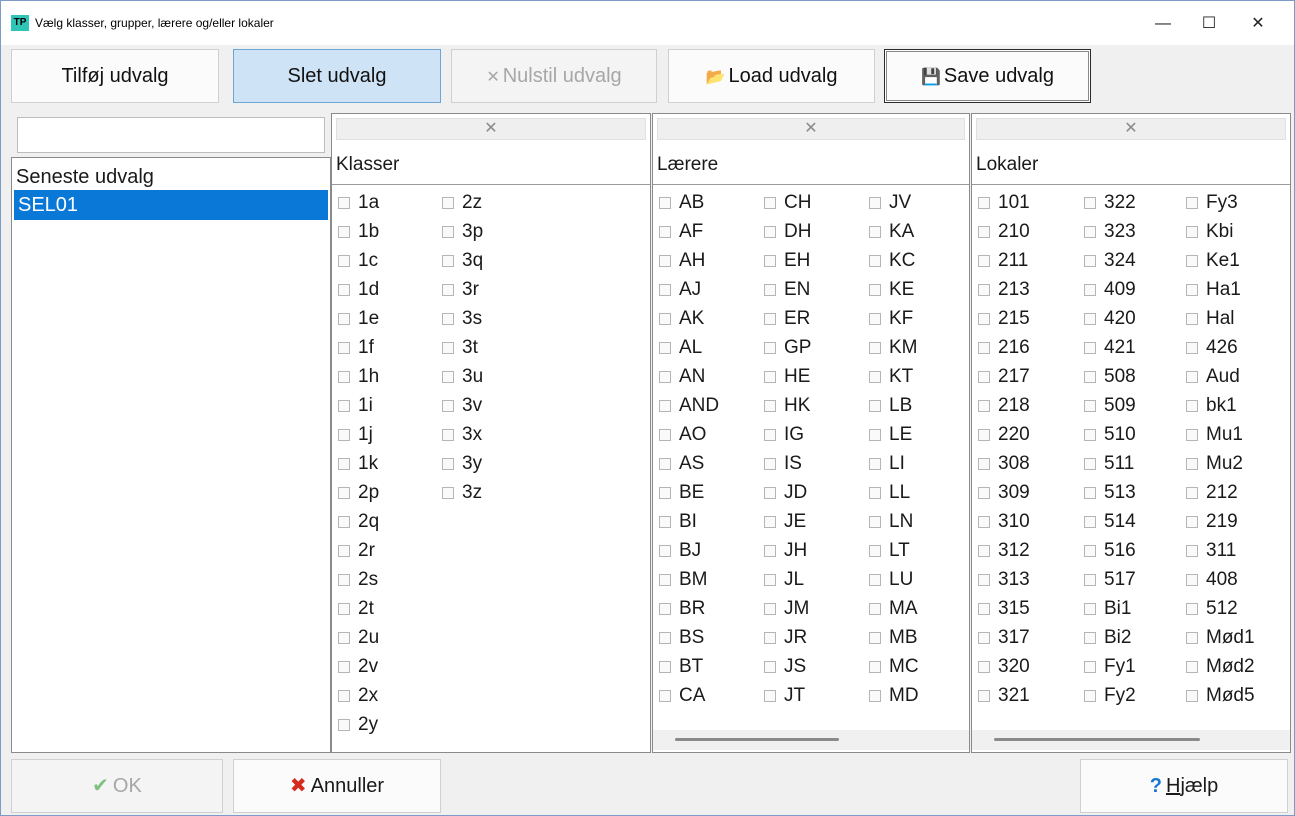  What do you see at coordinates (115, 76) in the screenshot?
I see `add-selection-button: Tilføj udvalg` at bounding box center [115, 76].